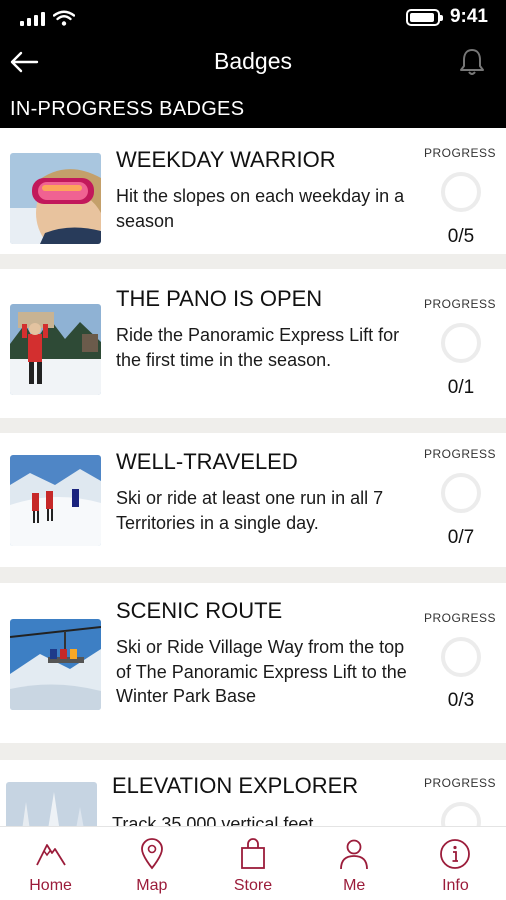 The width and height of the screenshot is (506, 900). Describe the element at coordinates (424, 17) in the screenshot. I see `battery-icon` at that location.